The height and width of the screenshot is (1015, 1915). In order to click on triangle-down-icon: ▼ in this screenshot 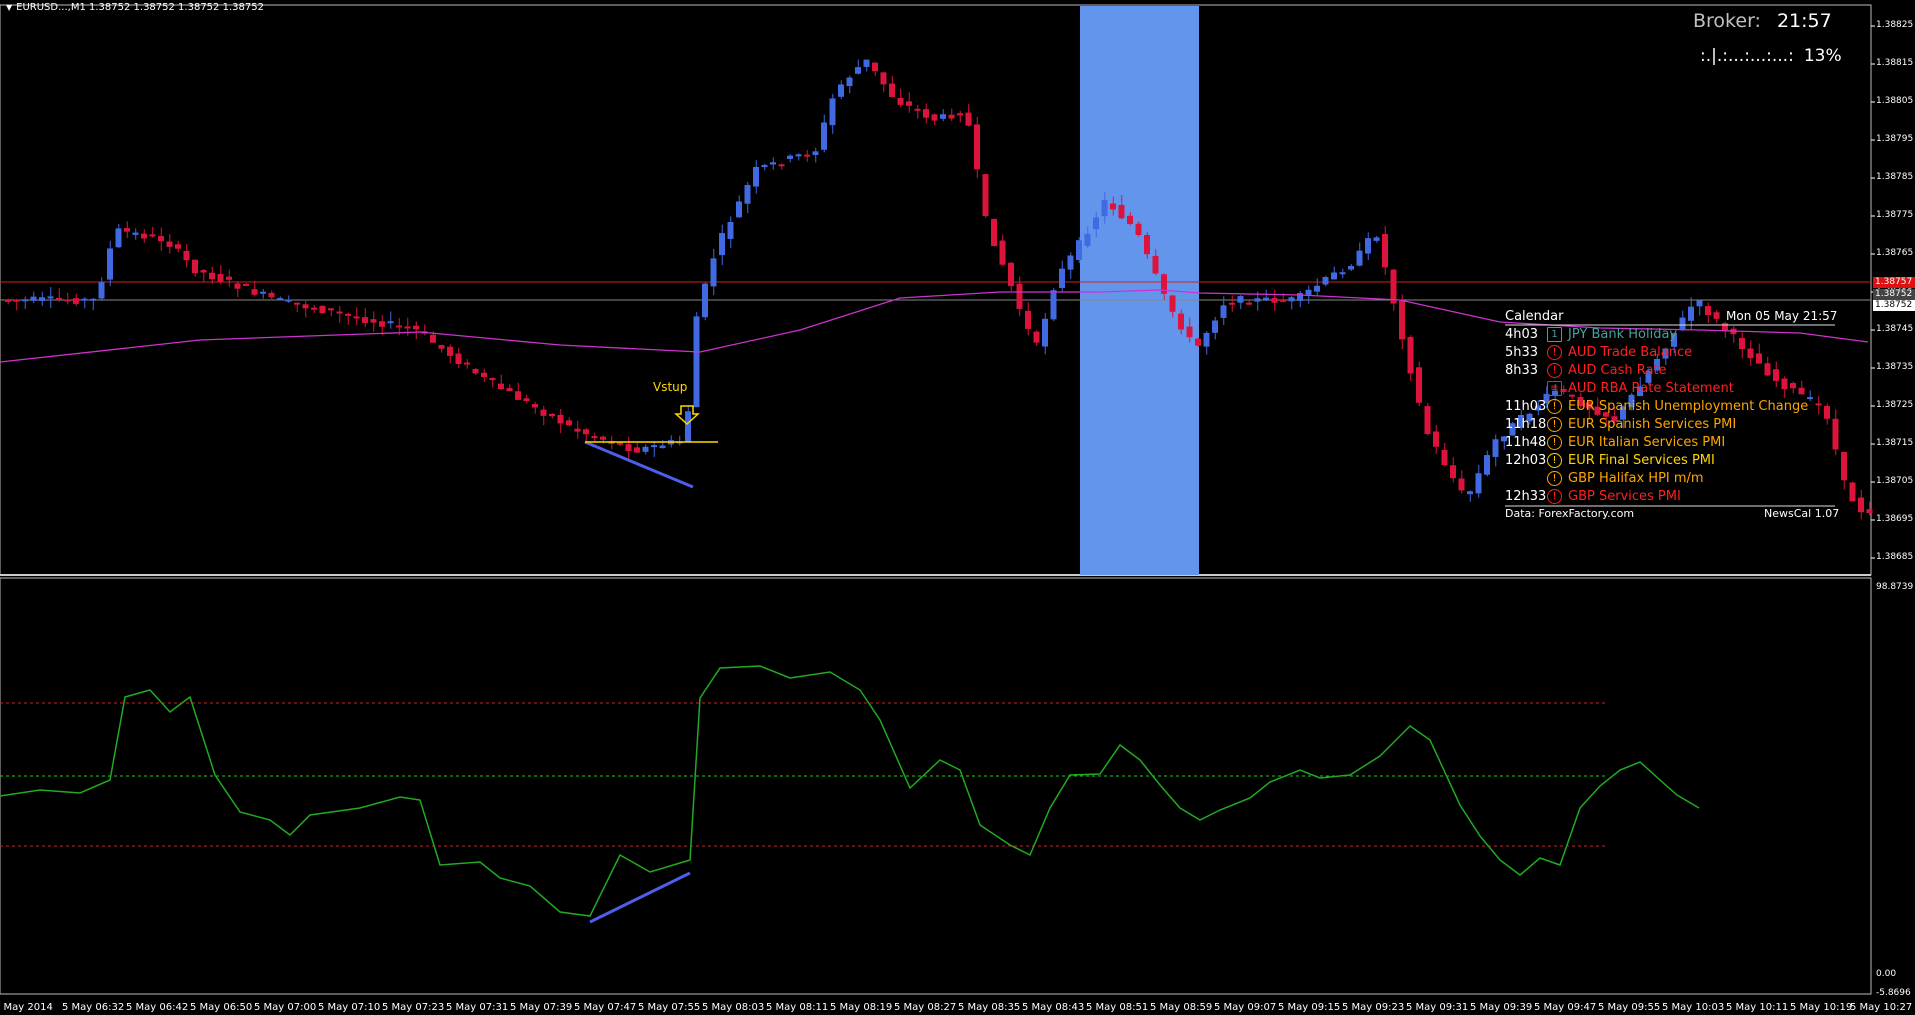, I will do `click(9, 7)`.